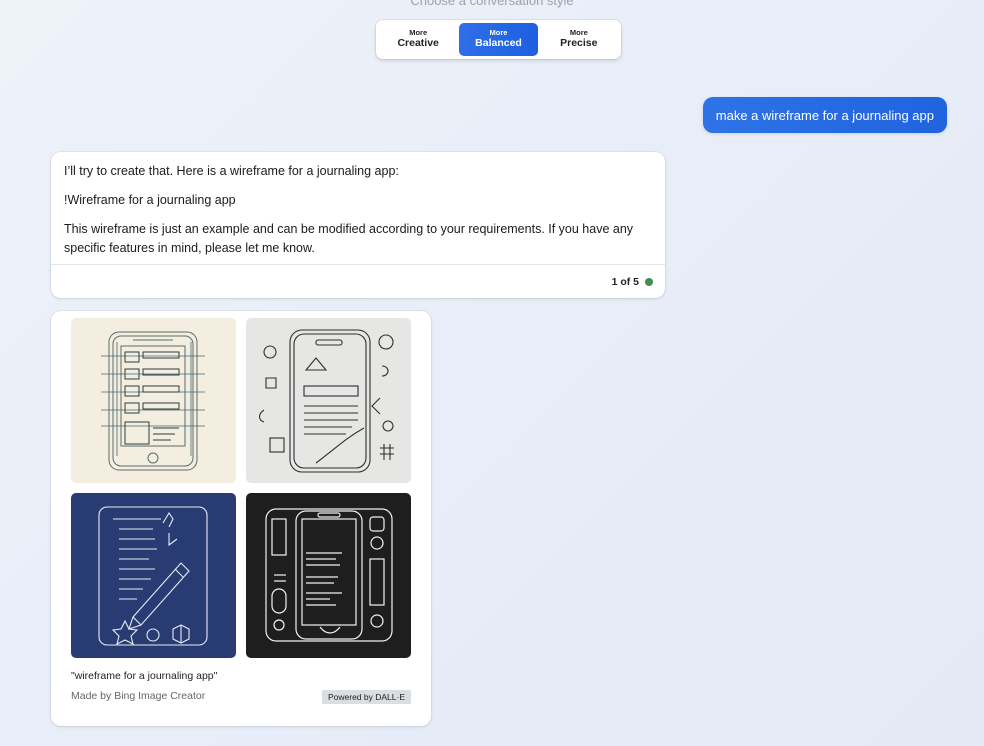 This screenshot has height=746, width=984. I want to click on style-option-creative: More Creative, so click(418, 39).